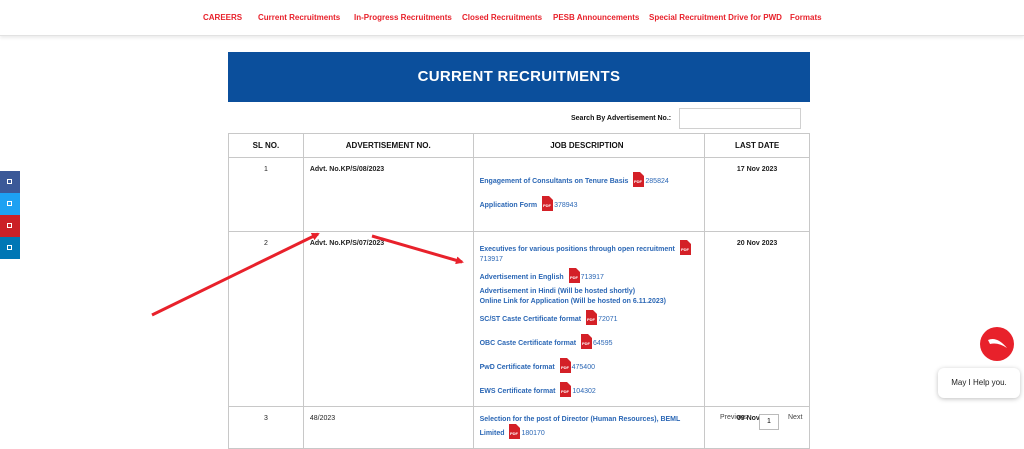  Describe the element at coordinates (514, 433) in the screenshot. I see `svg-text: PDF` at that location.